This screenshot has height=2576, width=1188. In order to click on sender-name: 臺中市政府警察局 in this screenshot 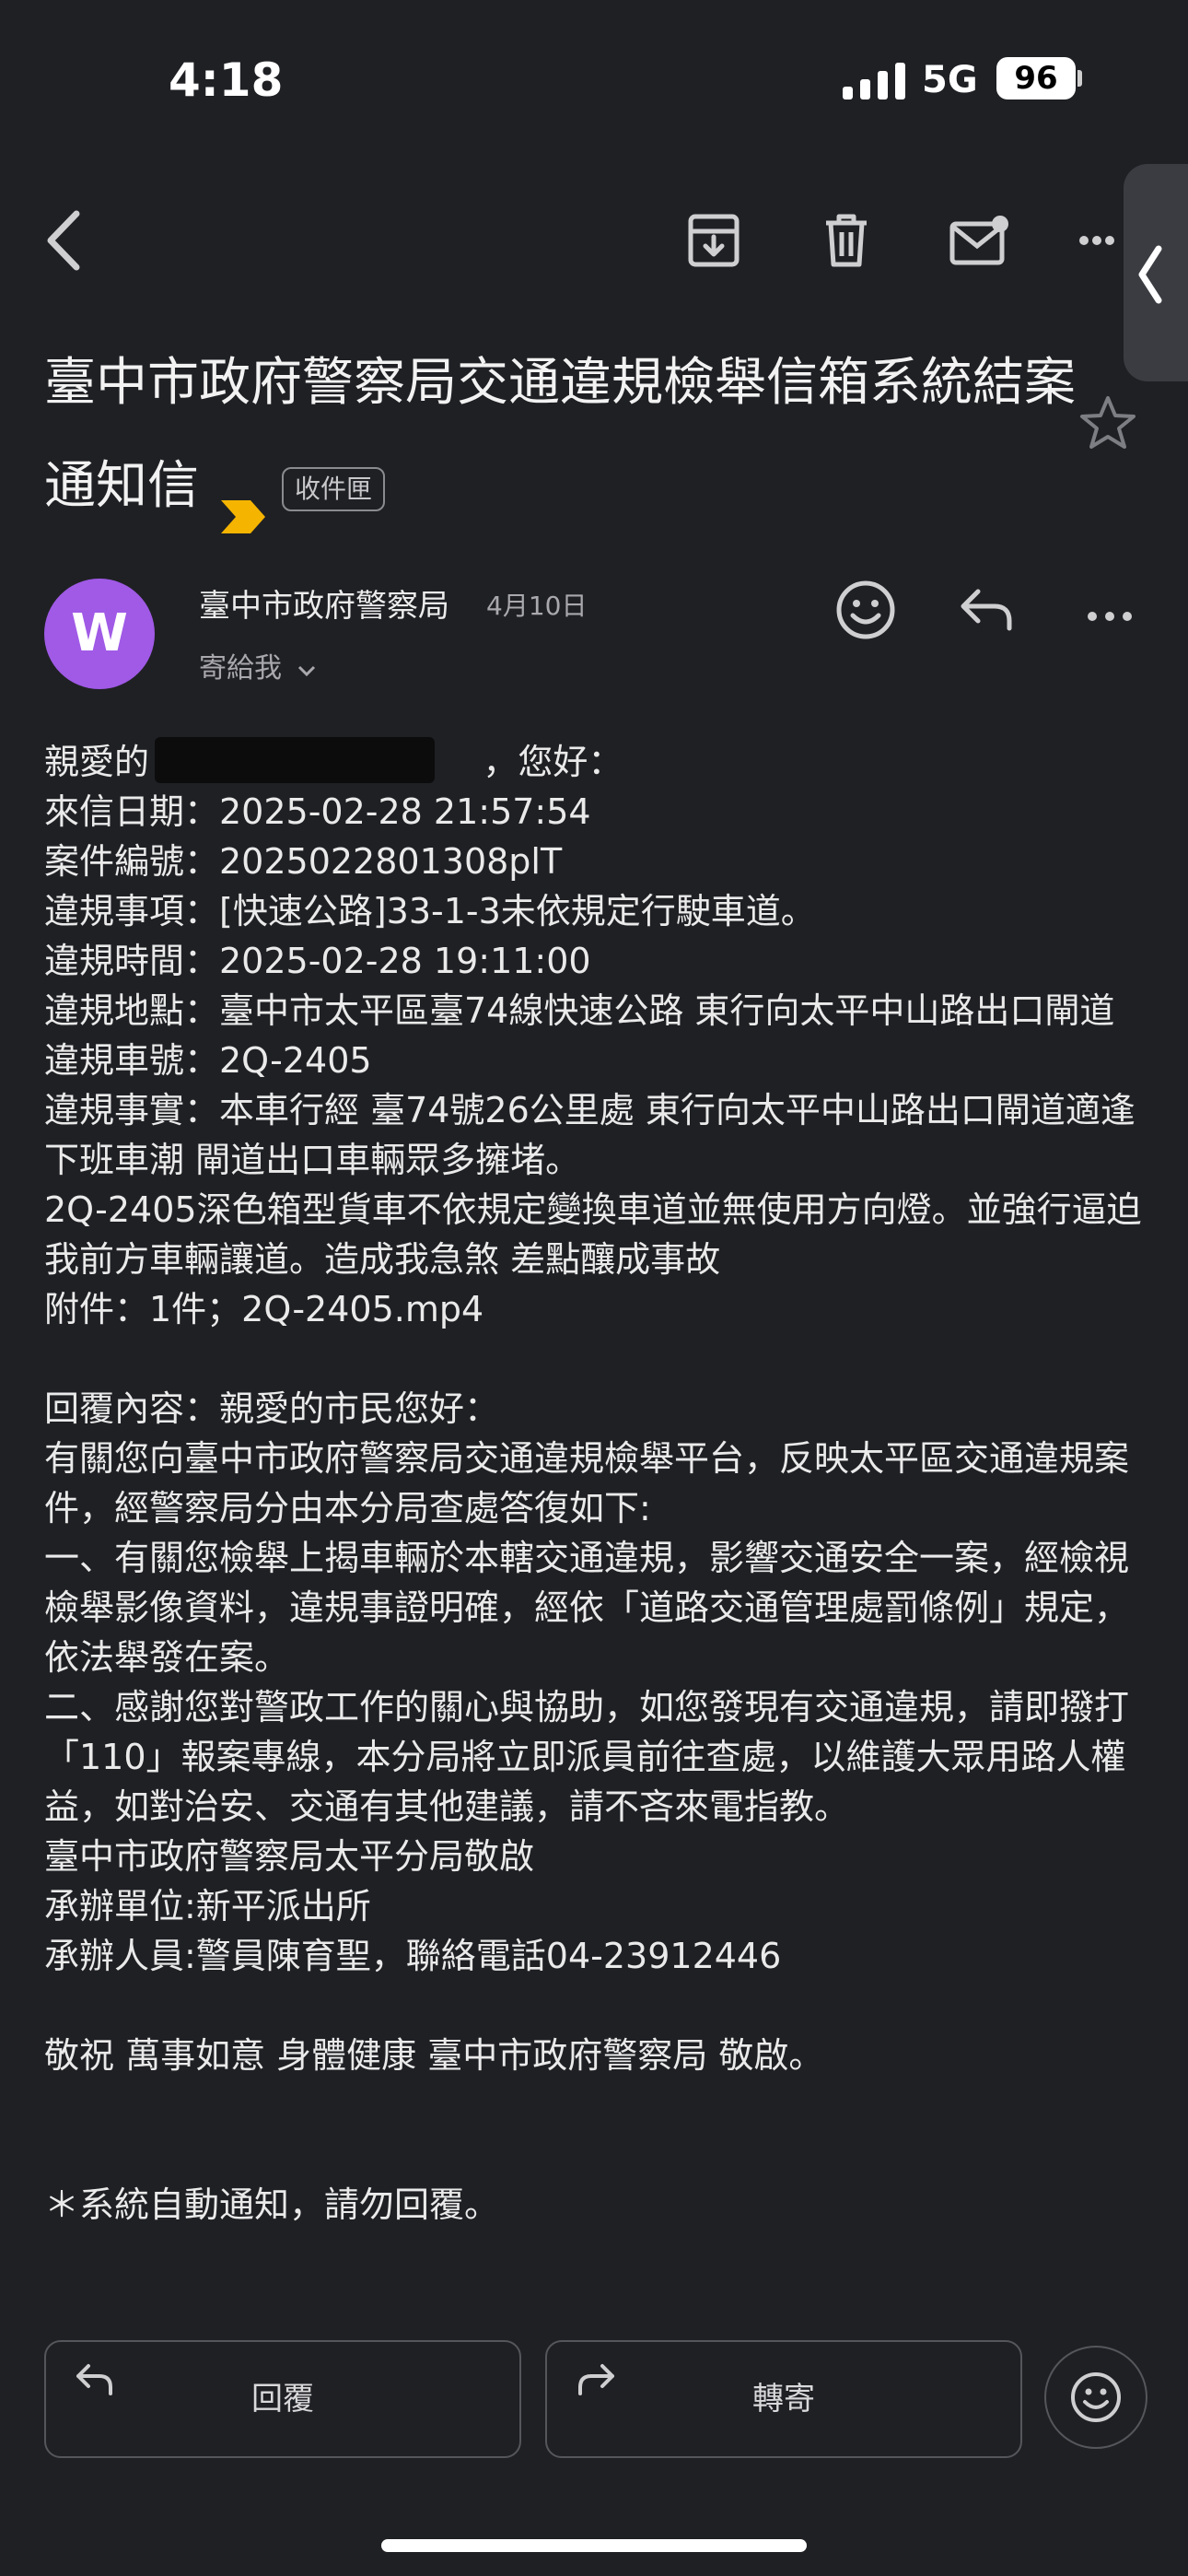, I will do `click(324, 606)`.